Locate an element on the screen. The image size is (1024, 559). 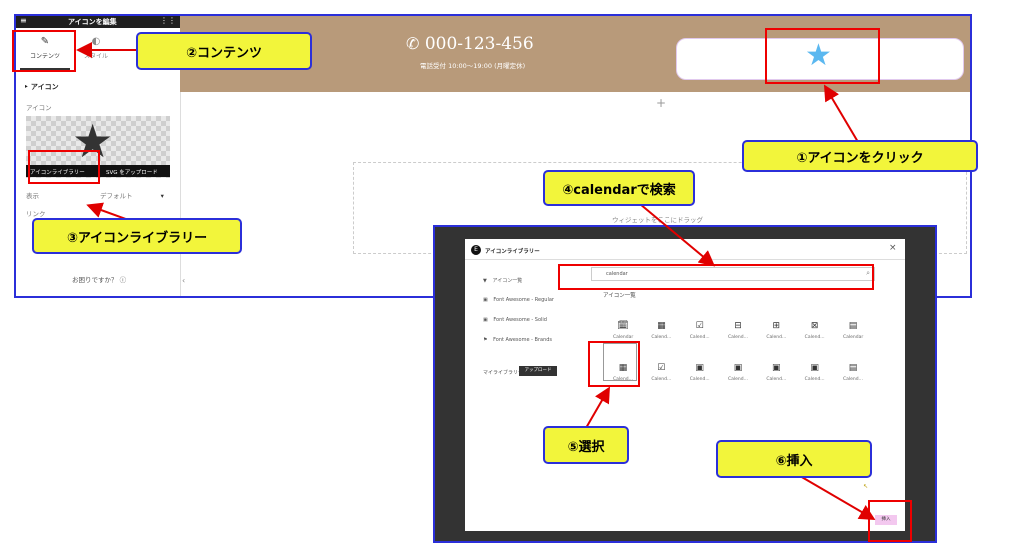
arrow-step4 is located at coordinates (677, 235).